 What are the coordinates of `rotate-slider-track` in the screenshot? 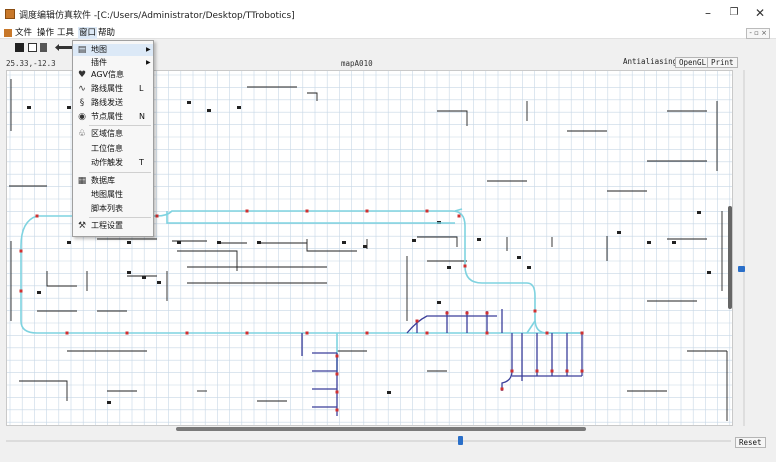 It's located at (368, 441).